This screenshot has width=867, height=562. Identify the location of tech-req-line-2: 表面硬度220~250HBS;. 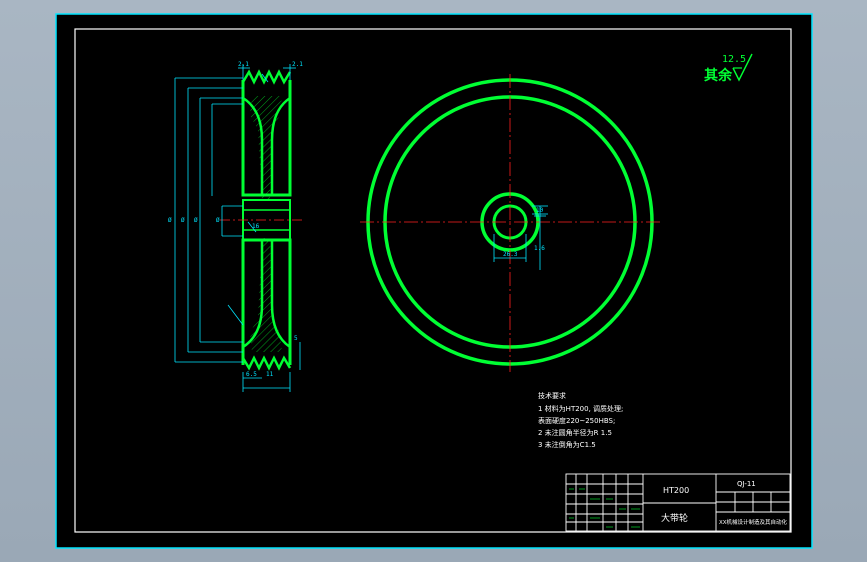
(576, 420).